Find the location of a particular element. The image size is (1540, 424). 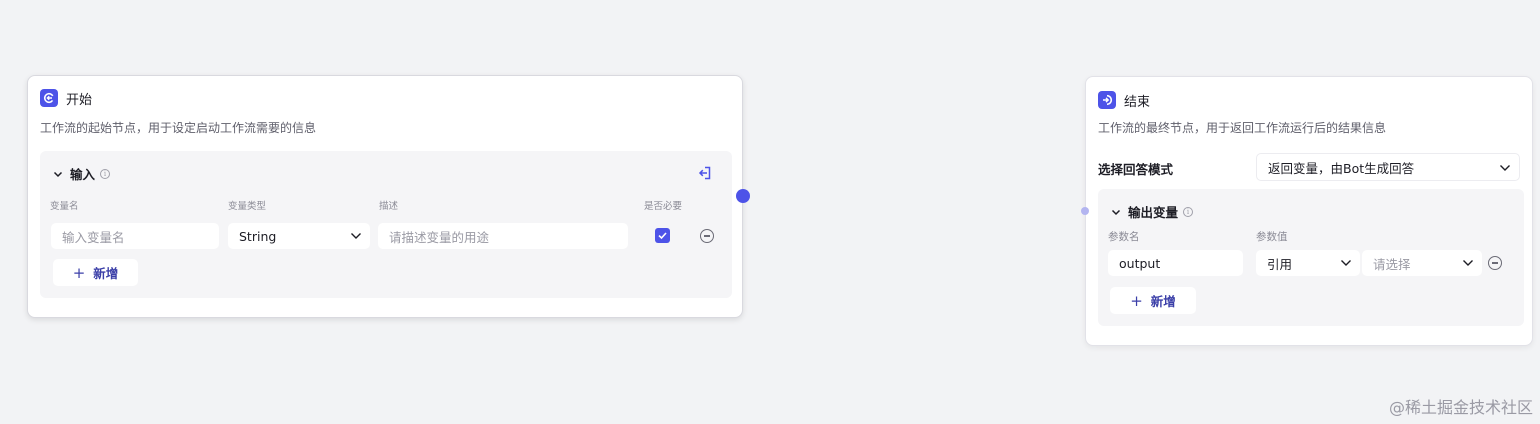

required-checkbox is located at coordinates (662, 235).